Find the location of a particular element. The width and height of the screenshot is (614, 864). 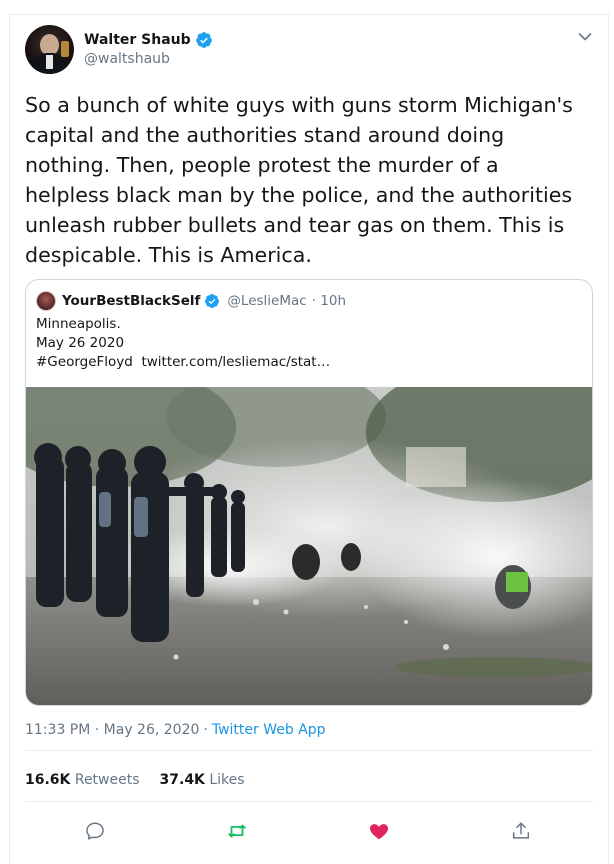

author-handle: @waltshaub is located at coordinates (127, 59).